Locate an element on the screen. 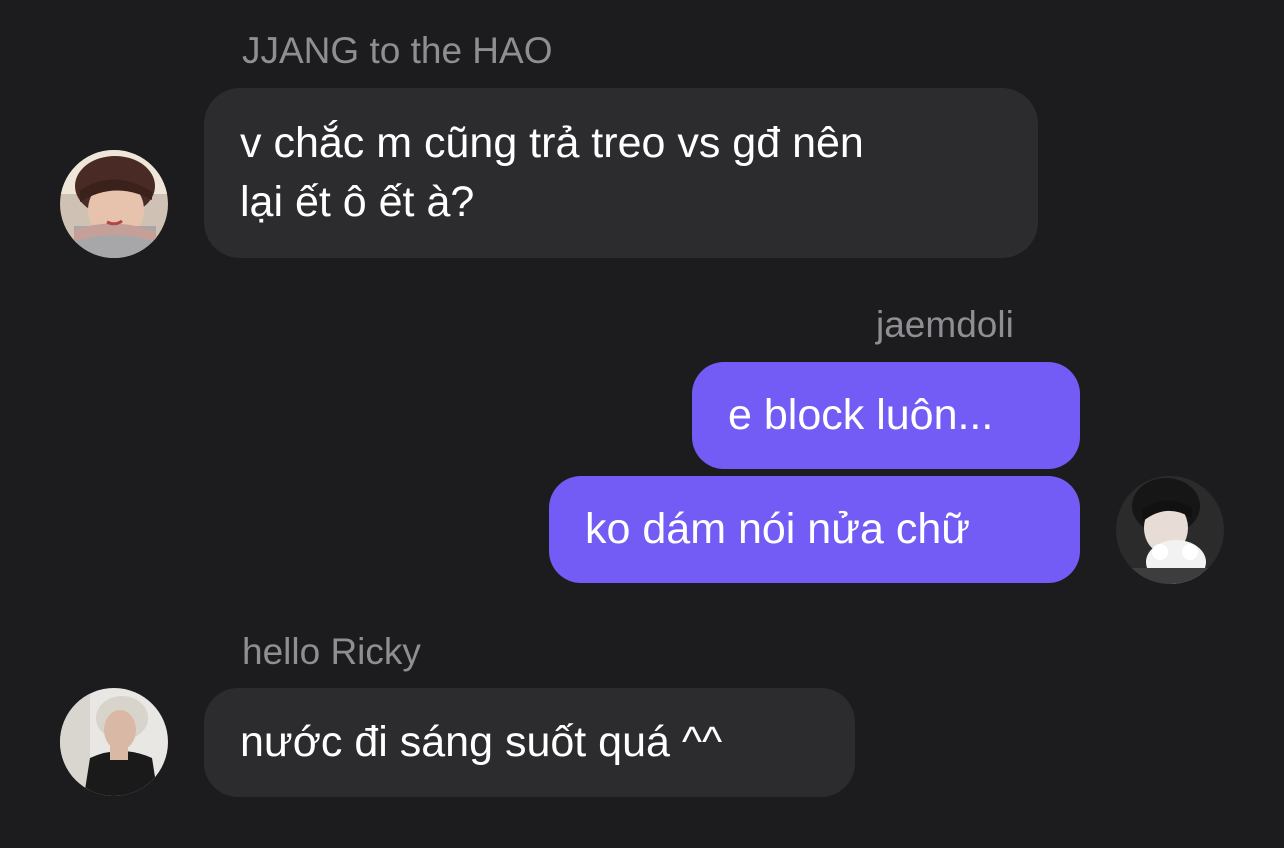 Image resolution: width=1284 pixels, height=848 pixels. message-text-line: v chắc m cũng trả treo vs gđ nên is located at coordinates (552, 143).